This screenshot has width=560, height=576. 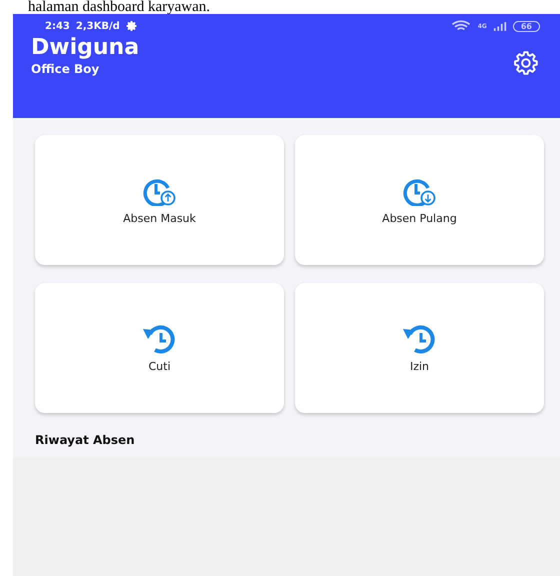 I want to click on menu-card: Absen Pulang, so click(x=419, y=200).